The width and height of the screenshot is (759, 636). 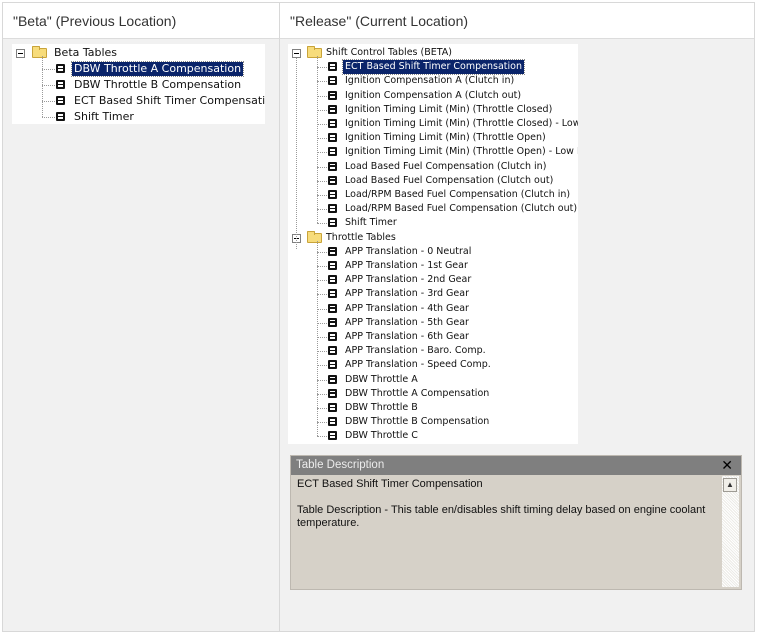 What do you see at coordinates (408, 251) in the screenshot?
I see `tree-item-label: APP Translation - 0 Neutral` at bounding box center [408, 251].